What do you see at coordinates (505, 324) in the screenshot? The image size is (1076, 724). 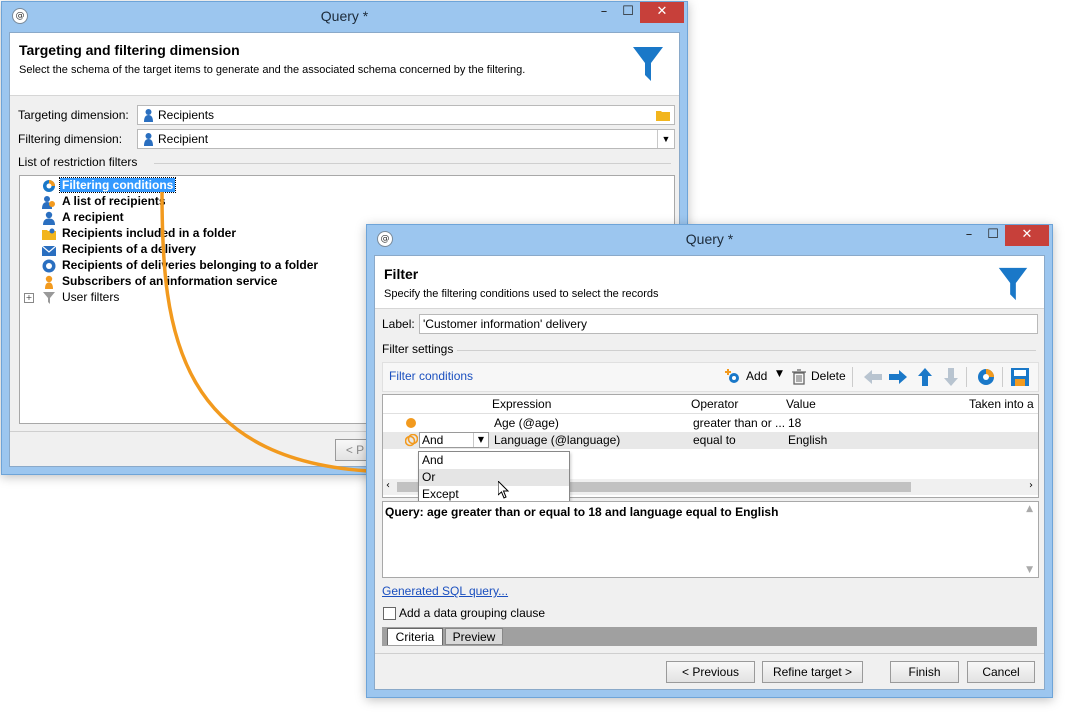 I see `label-value: 'Customer information' delivery` at bounding box center [505, 324].